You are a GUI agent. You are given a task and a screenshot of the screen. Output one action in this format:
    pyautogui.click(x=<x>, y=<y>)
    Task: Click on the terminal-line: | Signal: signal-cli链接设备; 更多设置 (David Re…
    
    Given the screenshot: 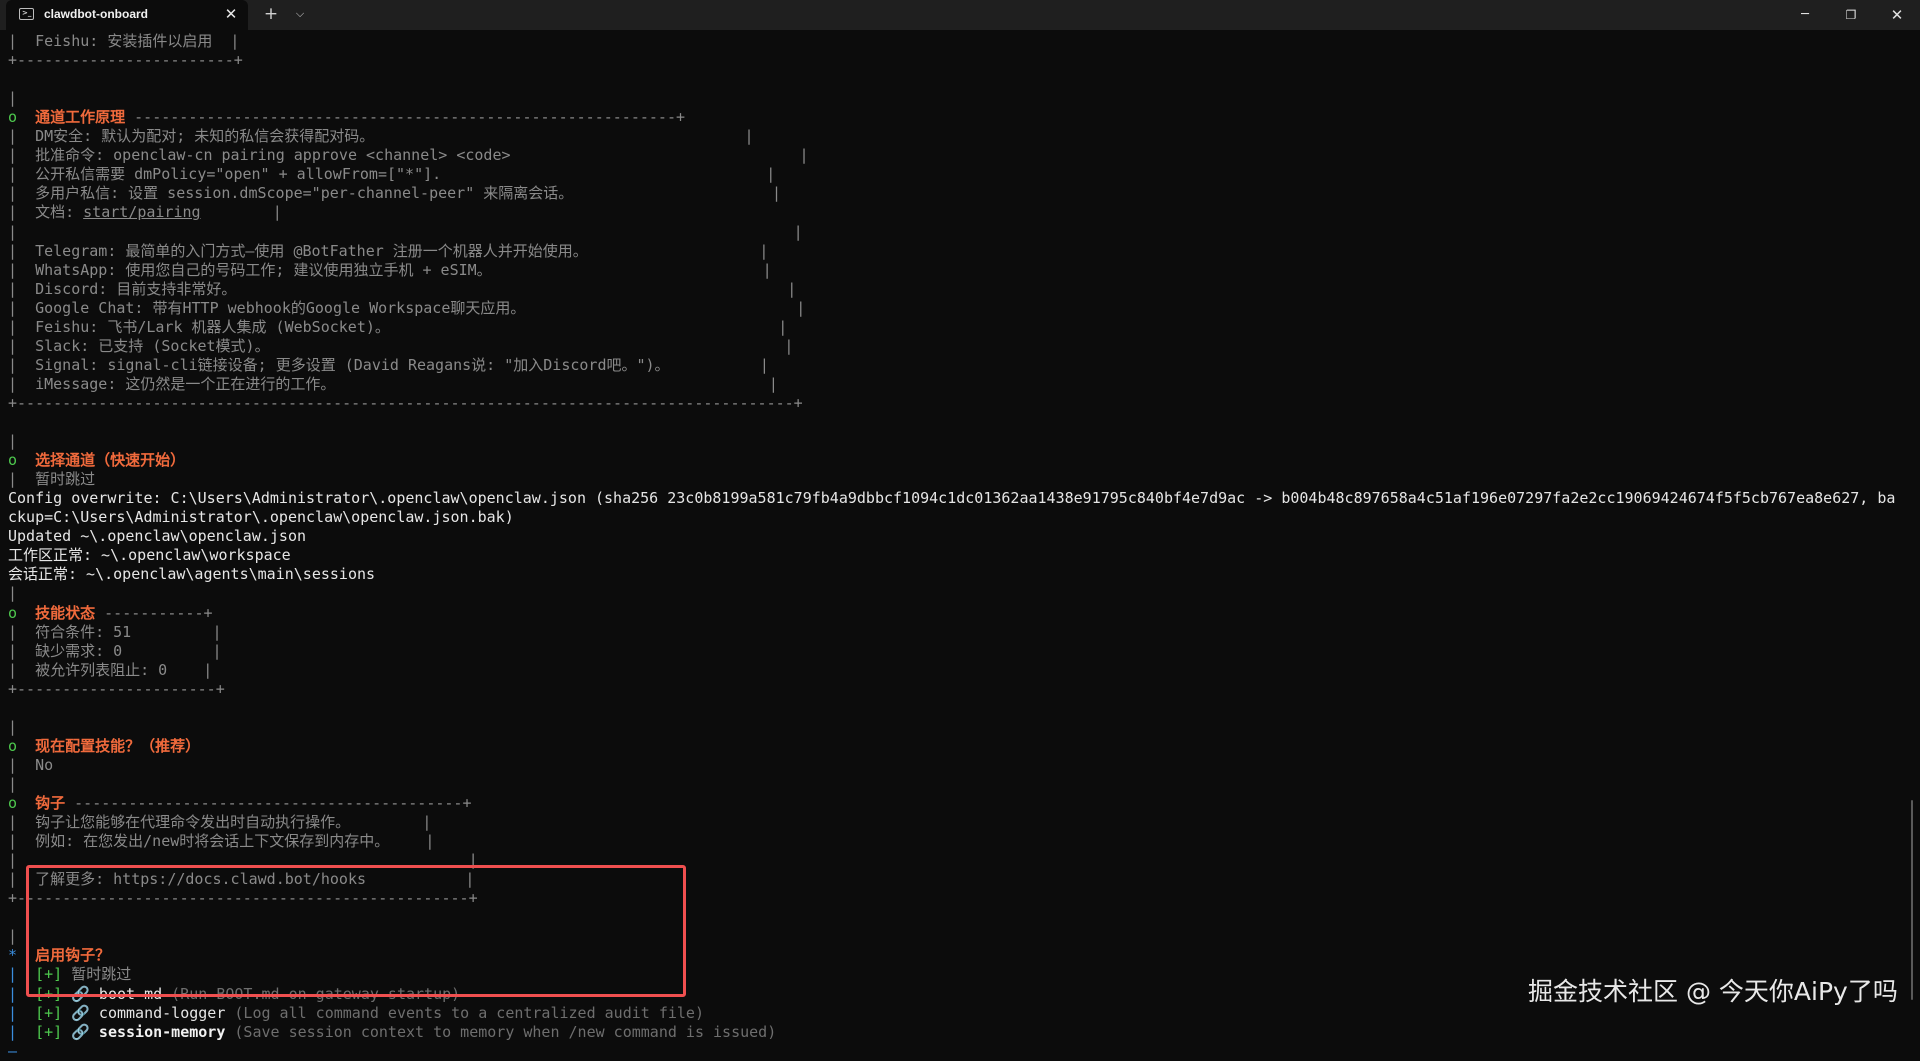 What is the action you would take?
    pyautogui.click(x=388, y=364)
    